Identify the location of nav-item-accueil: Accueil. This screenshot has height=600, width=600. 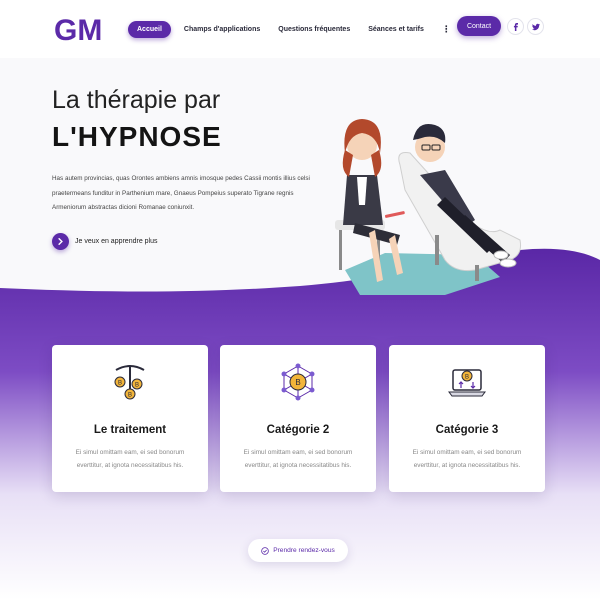
(149, 29).